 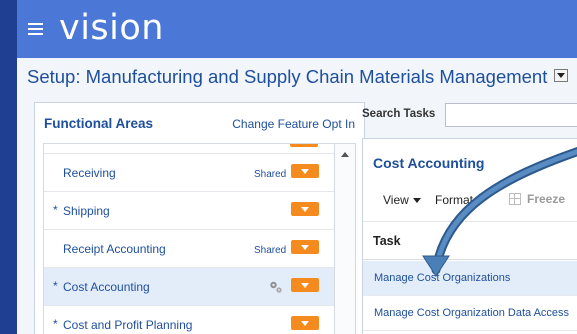 What do you see at coordinates (189, 149) in the screenshot?
I see `list-item` at bounding box center [189, 149].